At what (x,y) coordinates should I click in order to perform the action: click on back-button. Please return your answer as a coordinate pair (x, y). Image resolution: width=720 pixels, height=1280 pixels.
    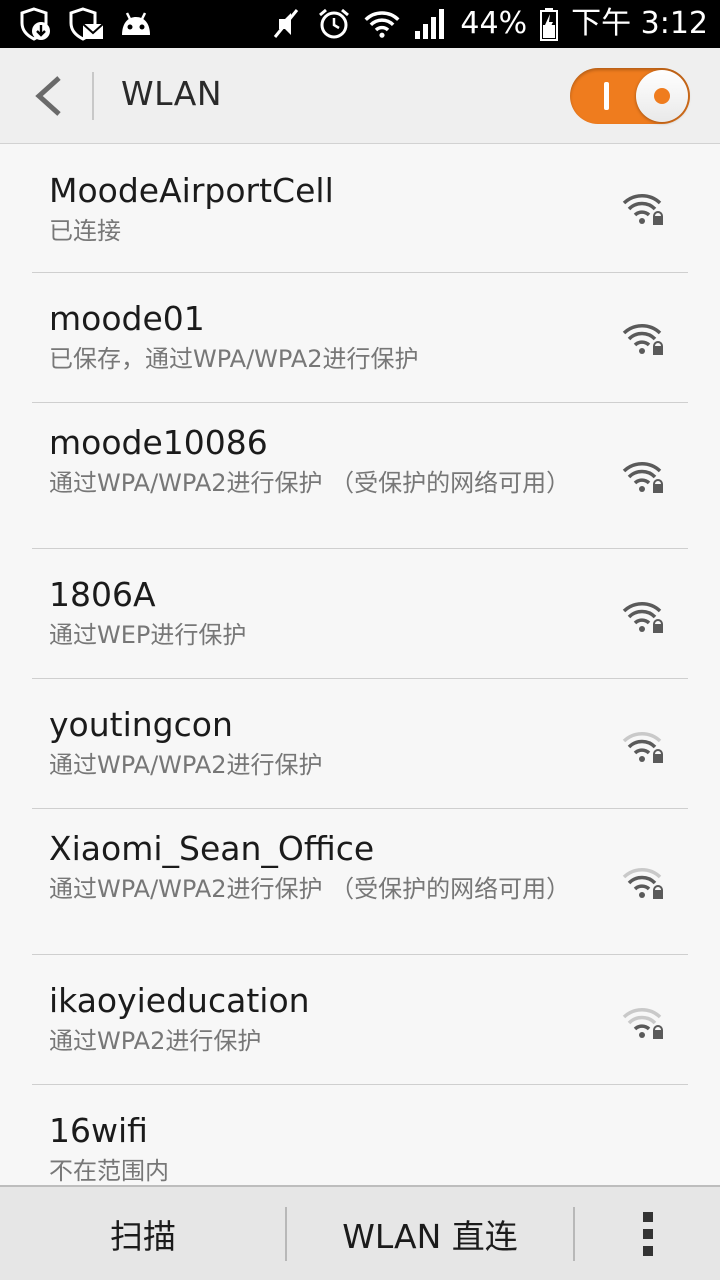
    Looking at the image, I should click on (48, 96).